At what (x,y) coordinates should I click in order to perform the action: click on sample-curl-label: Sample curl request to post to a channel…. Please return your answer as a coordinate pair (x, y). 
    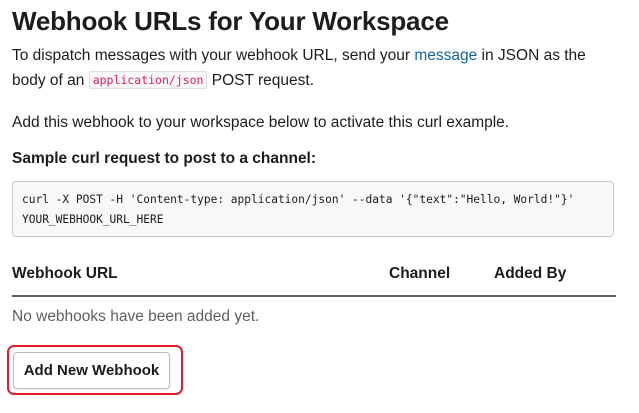
    Looking at the image, I should click on (164, 158).